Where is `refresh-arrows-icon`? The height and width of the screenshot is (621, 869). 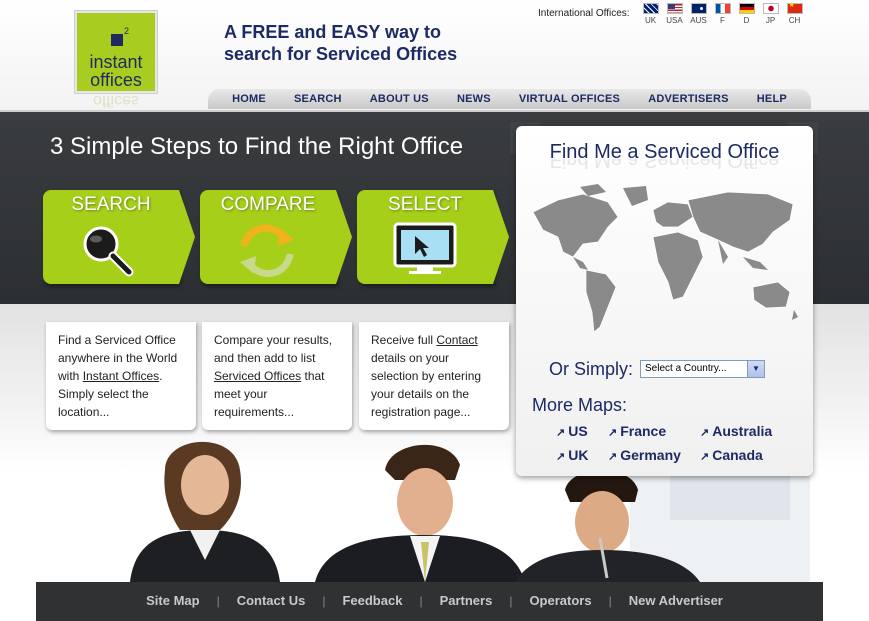
refresh-arrows-icon is located at coordinates (267, 250).